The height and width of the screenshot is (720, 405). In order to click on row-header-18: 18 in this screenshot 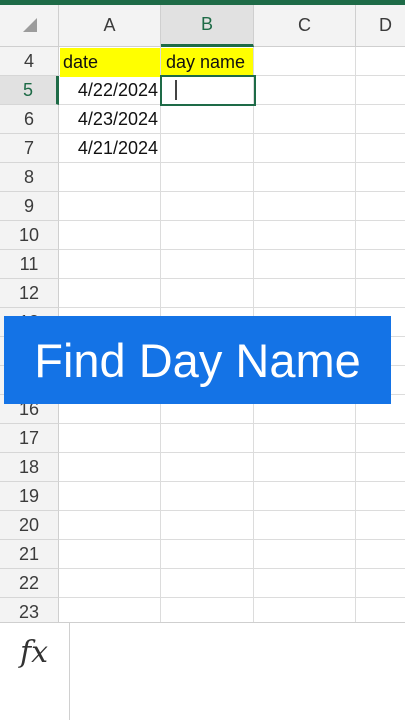, I will do `click(29, 467)`.